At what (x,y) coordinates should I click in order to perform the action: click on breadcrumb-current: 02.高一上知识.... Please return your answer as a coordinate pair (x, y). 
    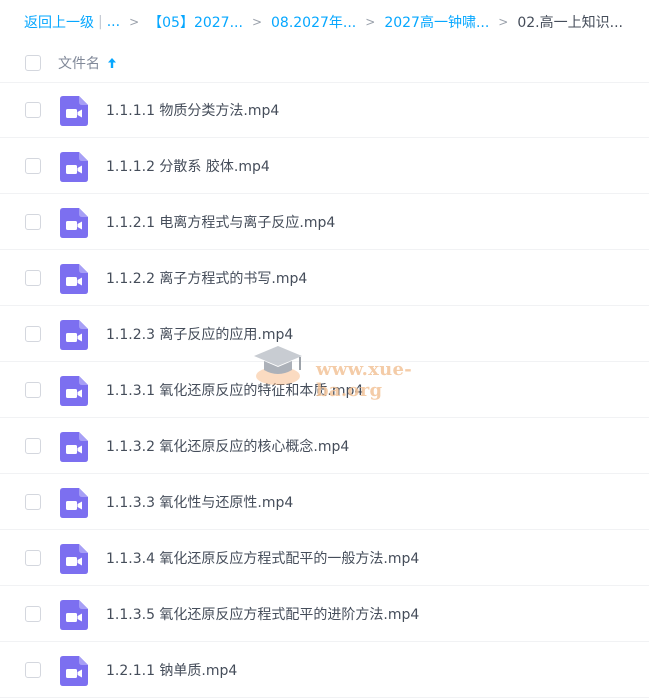
    Looking at the image, I should click on (570, 23).